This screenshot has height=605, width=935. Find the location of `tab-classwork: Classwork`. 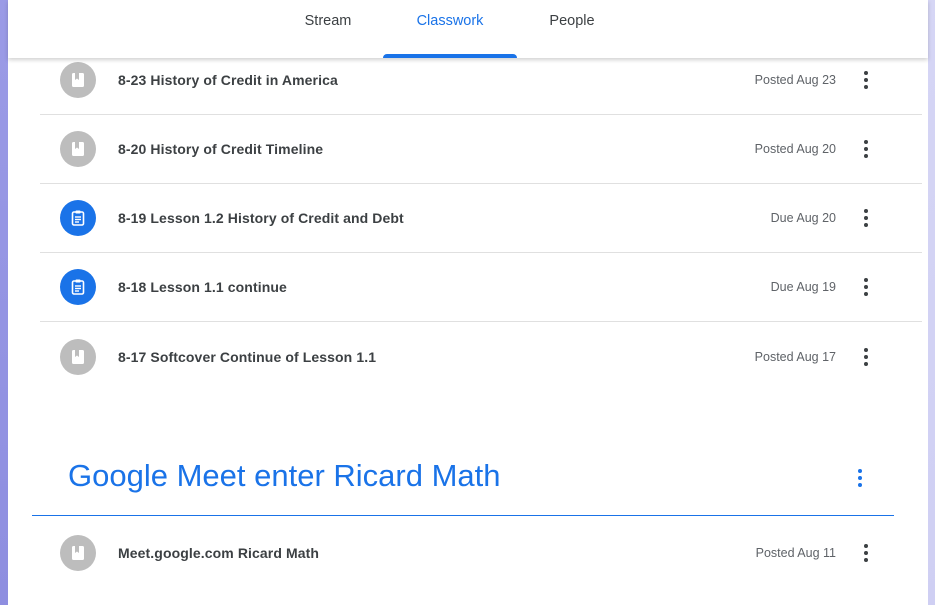

tab-classwork: Classwork is located at coordinates (450, 29).